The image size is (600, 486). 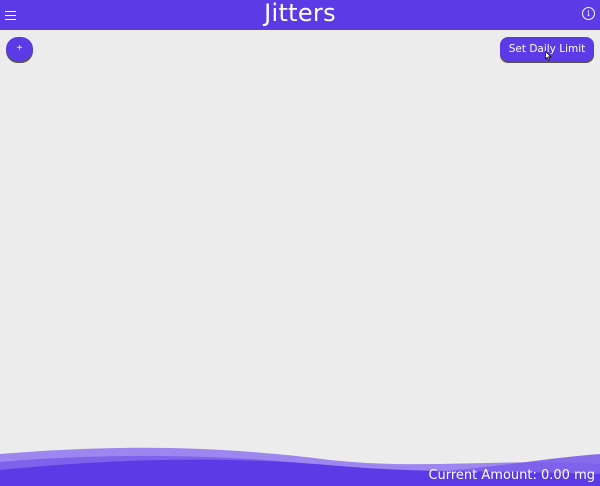 What do you see at coordinates (511, 475) in the screenshot?
I see `current-amount-label: Current Amount: 0.00 mg` at bounding box center [511, 475].